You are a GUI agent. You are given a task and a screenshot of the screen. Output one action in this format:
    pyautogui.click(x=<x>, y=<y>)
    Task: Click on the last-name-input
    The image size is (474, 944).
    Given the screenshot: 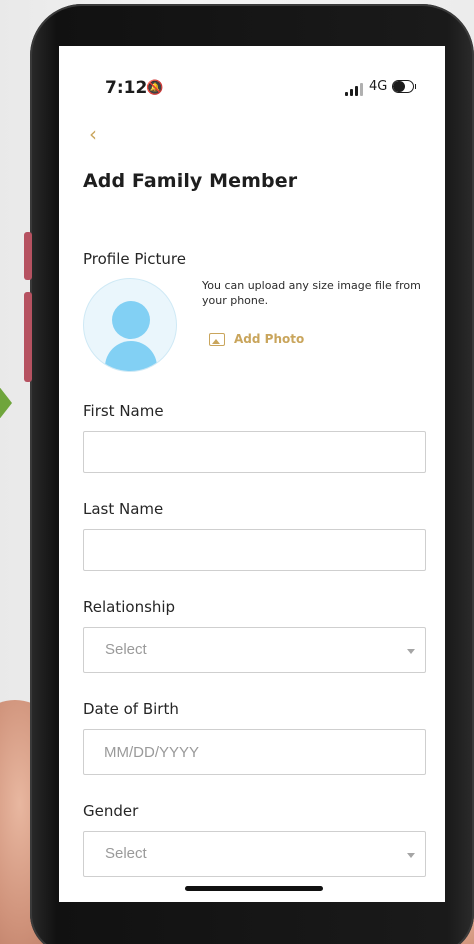 What is the action you would take?
    pyautogui.click(x=254, y=550)
    